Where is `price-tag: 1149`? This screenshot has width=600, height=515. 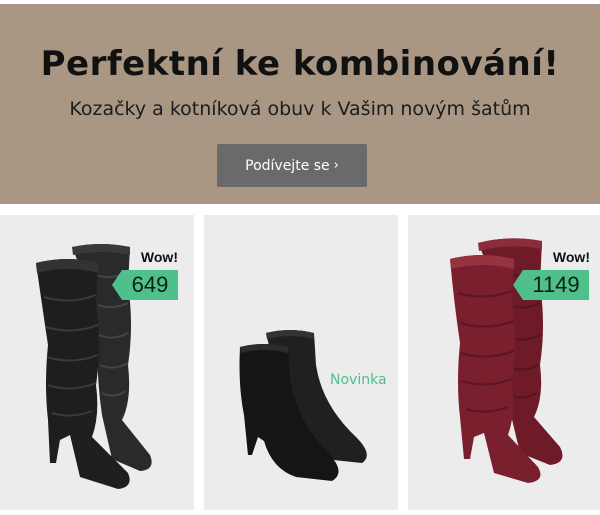 price-tag: 1149 is located at coordinates (551, 285).